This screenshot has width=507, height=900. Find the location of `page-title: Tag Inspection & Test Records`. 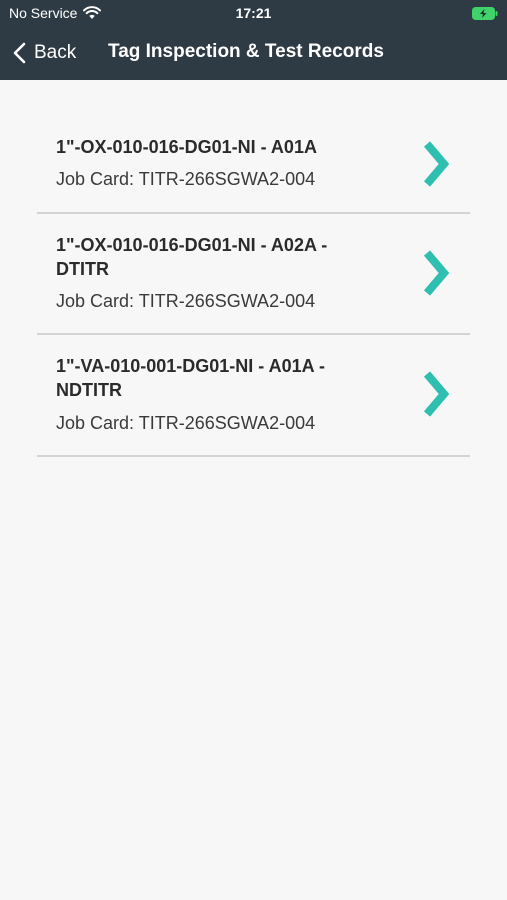

page-title: Tag Inspection & Test Records is located at coordinates (246, 51).